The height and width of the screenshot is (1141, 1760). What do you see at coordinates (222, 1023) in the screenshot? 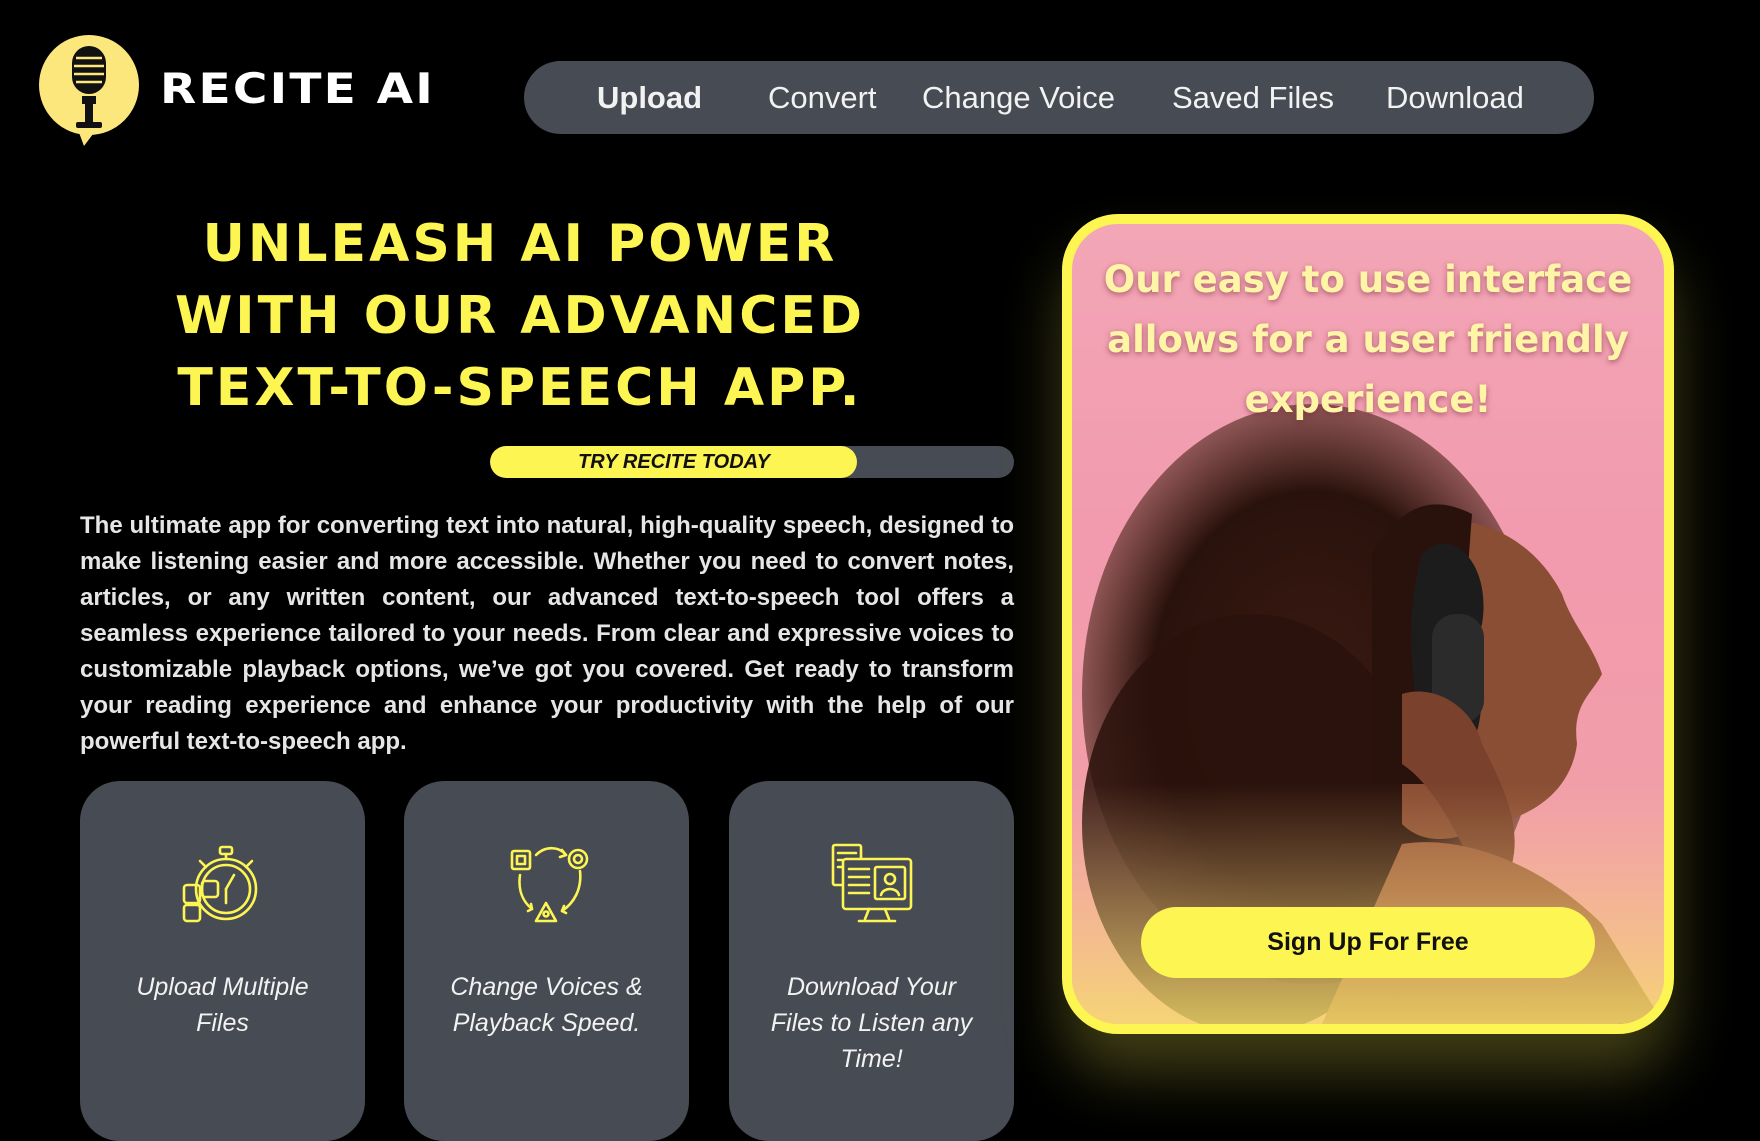
I see `feature-label-line: Files` at bounding box center [222, 1023].